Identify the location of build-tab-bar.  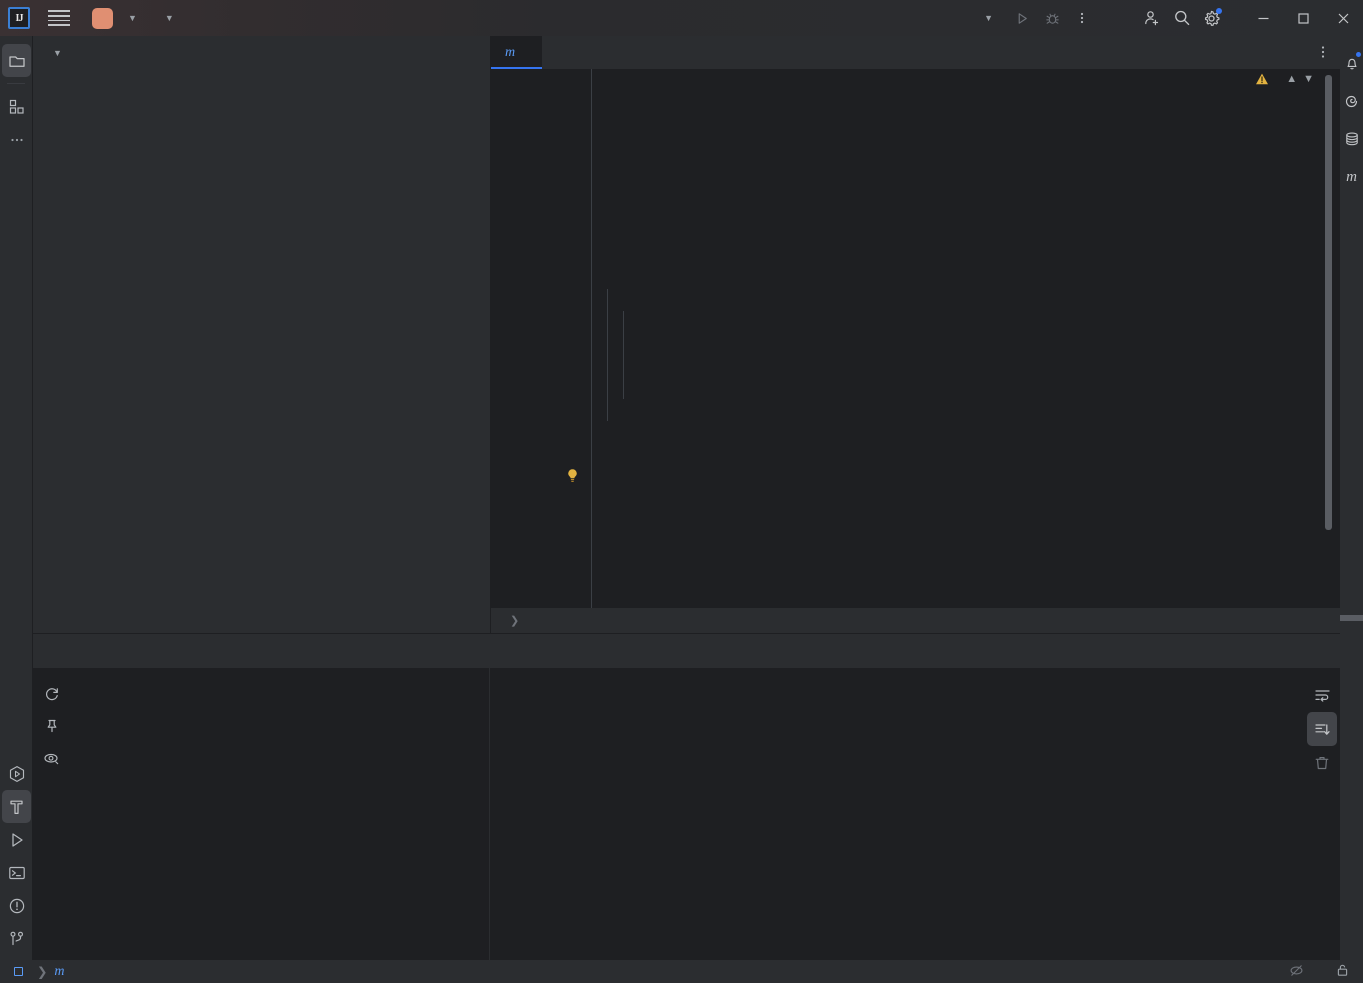
(686, 651).